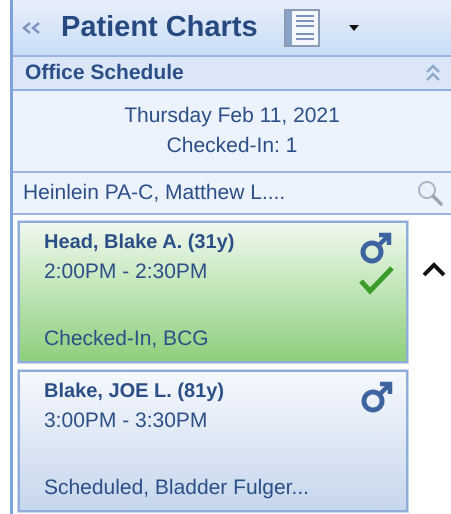  I want to click on pane-title: Patient Charts, so click(159, 27).